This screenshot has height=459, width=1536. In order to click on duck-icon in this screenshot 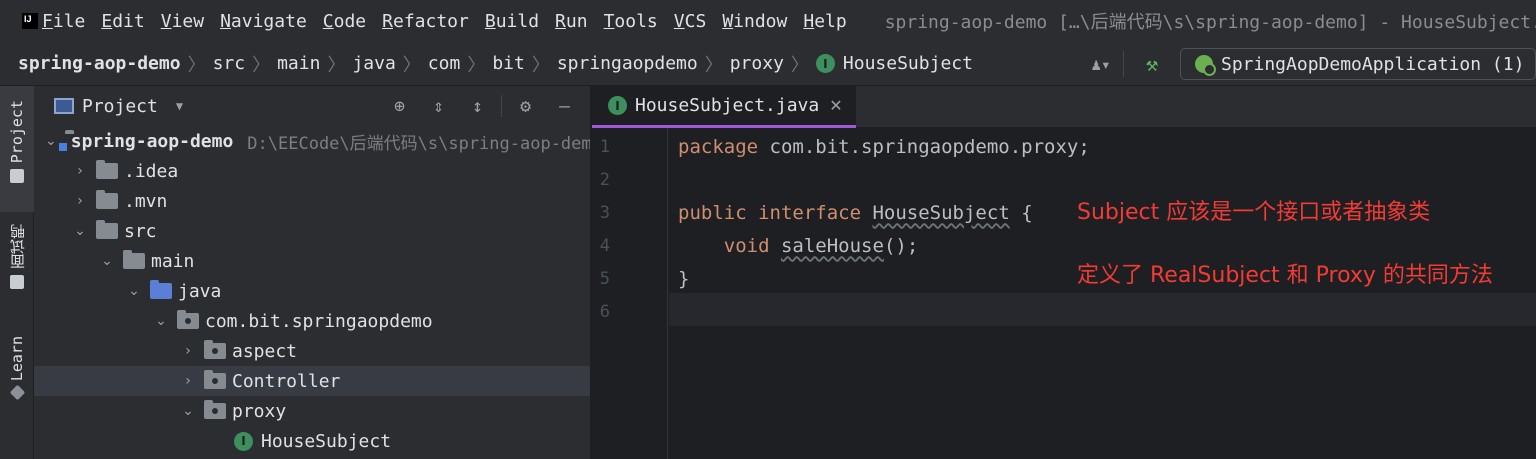, I will do `click(17, 282)`.